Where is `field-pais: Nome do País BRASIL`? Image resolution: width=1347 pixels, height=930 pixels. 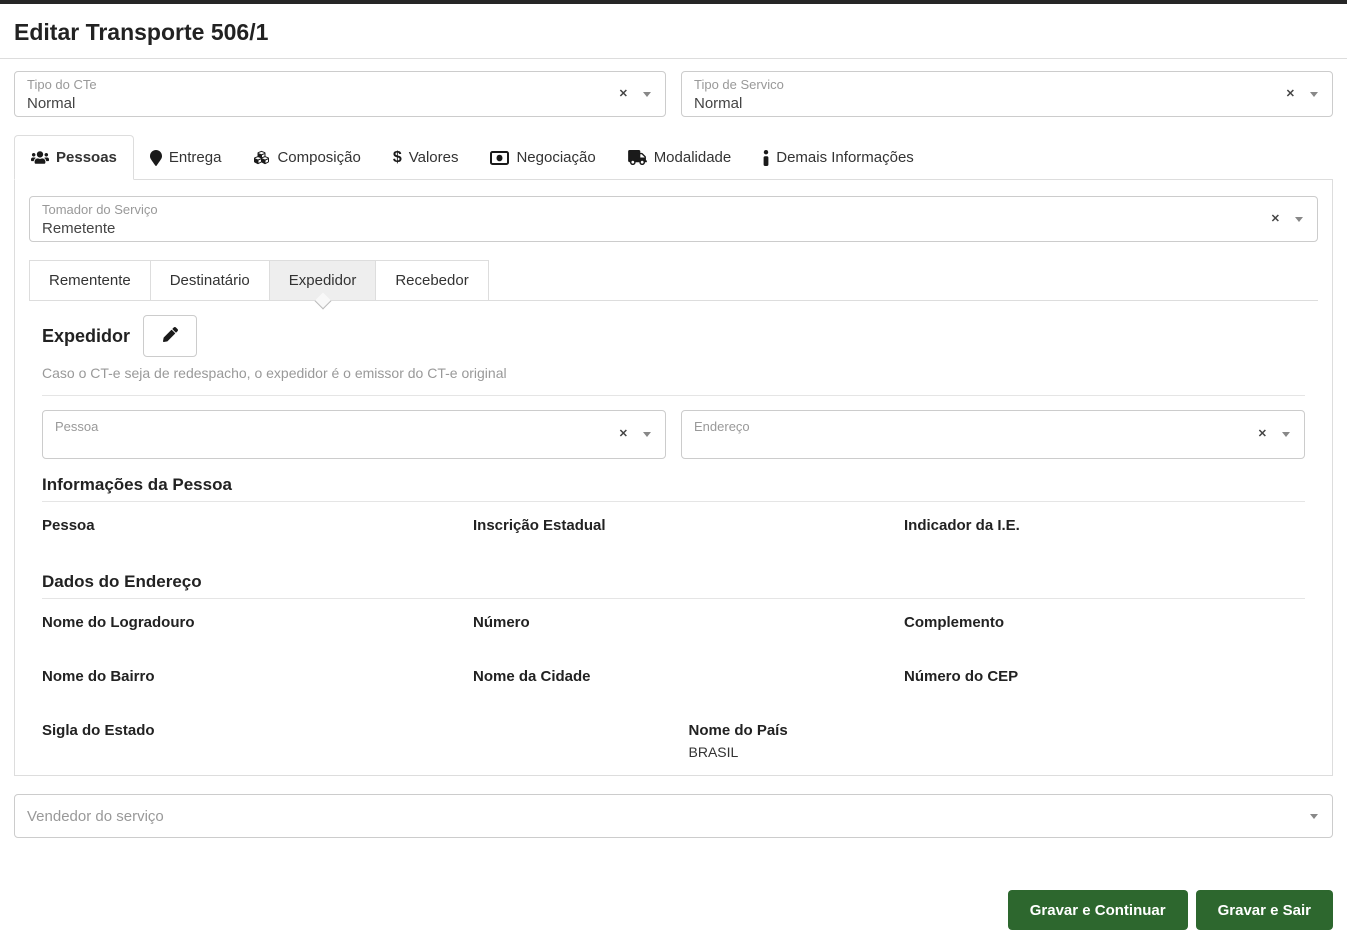
field-pais: Nome do País BRASIL is located at coordinates (738, 741).